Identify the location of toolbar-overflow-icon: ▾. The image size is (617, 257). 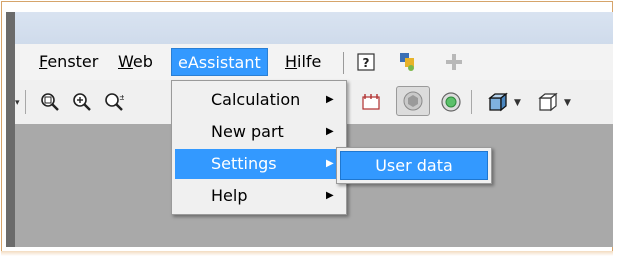
(17, 103).